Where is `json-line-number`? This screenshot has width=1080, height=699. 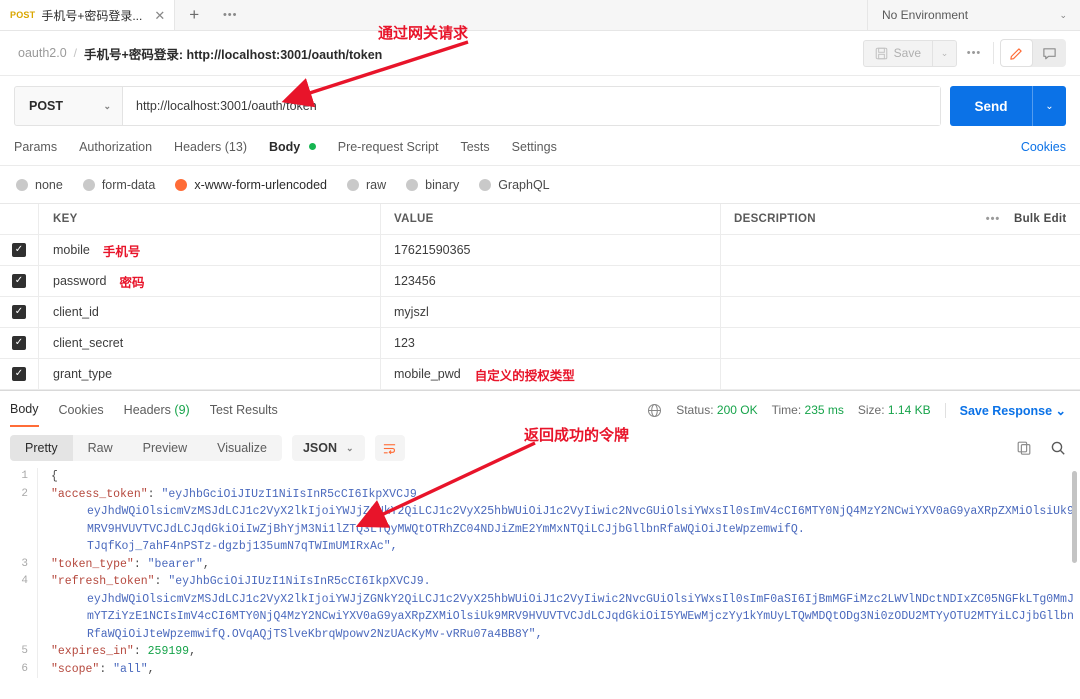
json-line-number is located at coordinates (19, 616).